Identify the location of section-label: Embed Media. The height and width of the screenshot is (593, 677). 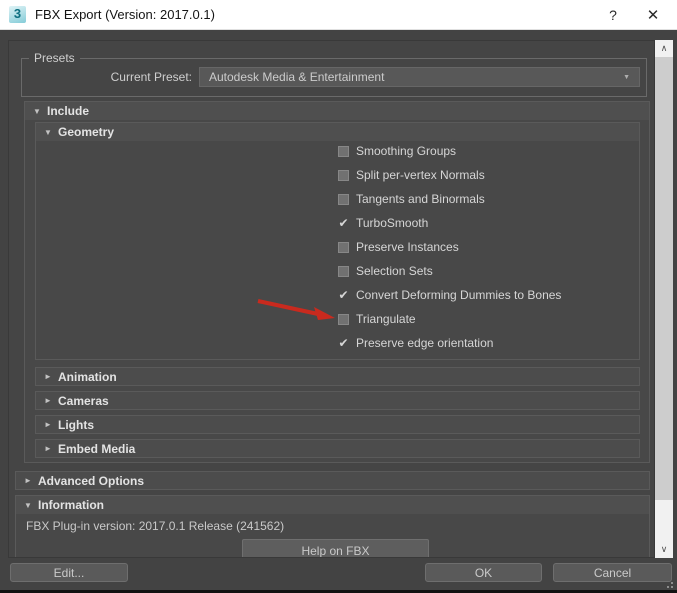
(97, 448).